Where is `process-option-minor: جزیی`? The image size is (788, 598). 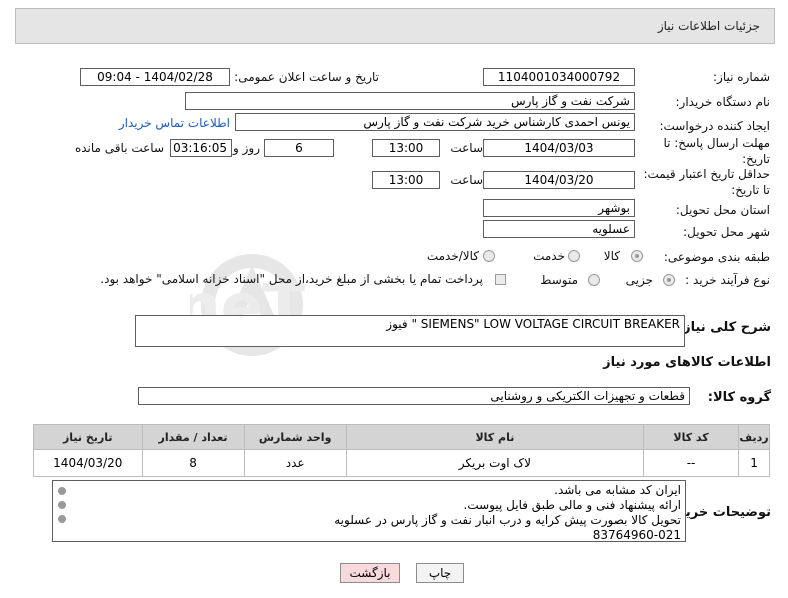 process-option-minor: جزیی is located at coordinates (639, 280).